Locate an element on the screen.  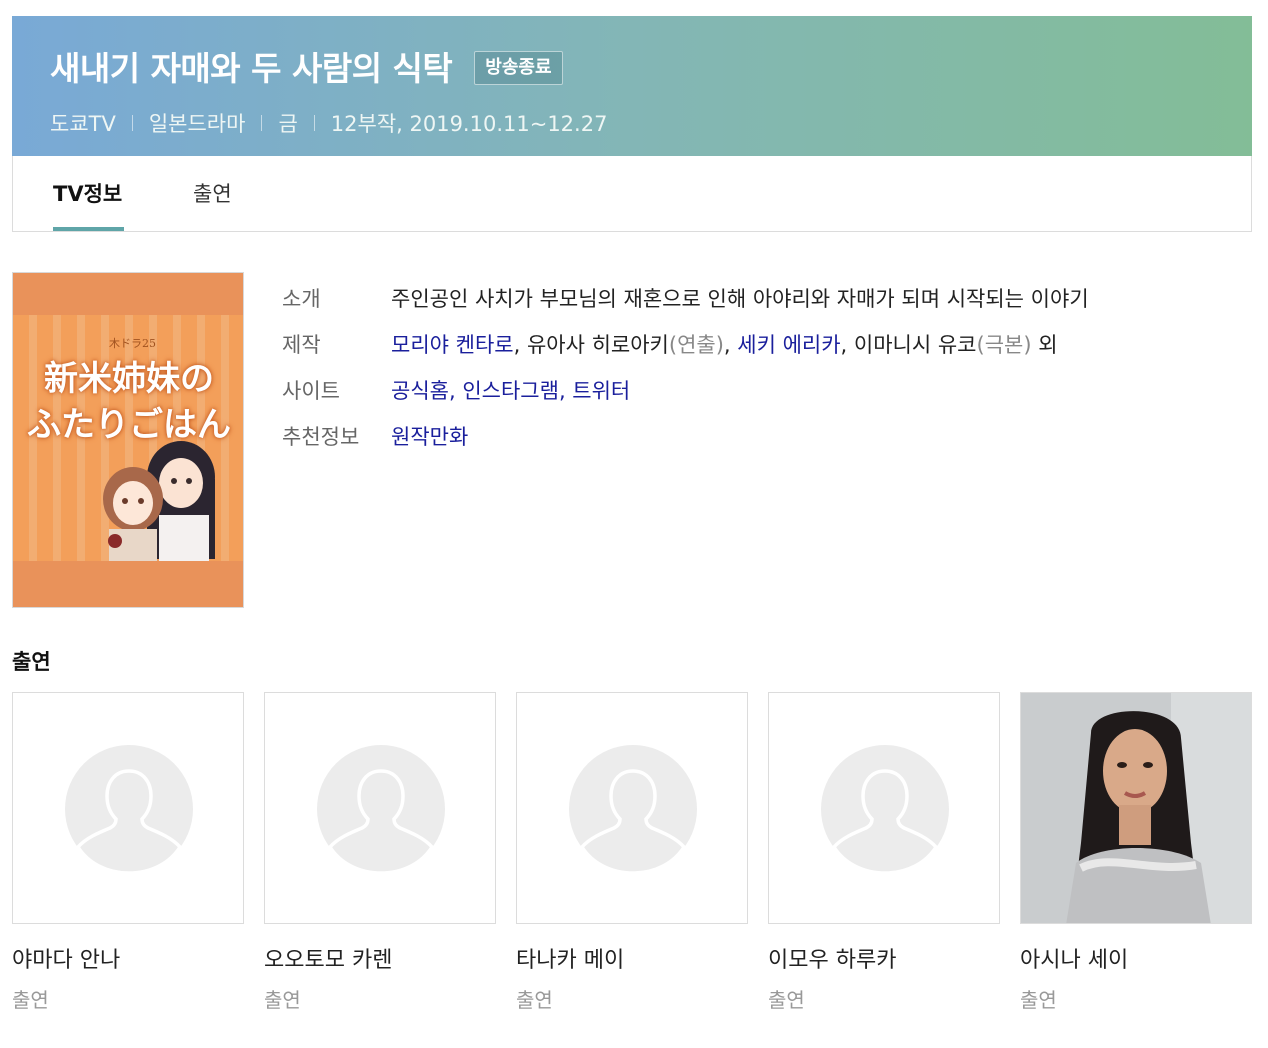
site-link-instagram: 인스타그램 is located at coordinates (510, 391).